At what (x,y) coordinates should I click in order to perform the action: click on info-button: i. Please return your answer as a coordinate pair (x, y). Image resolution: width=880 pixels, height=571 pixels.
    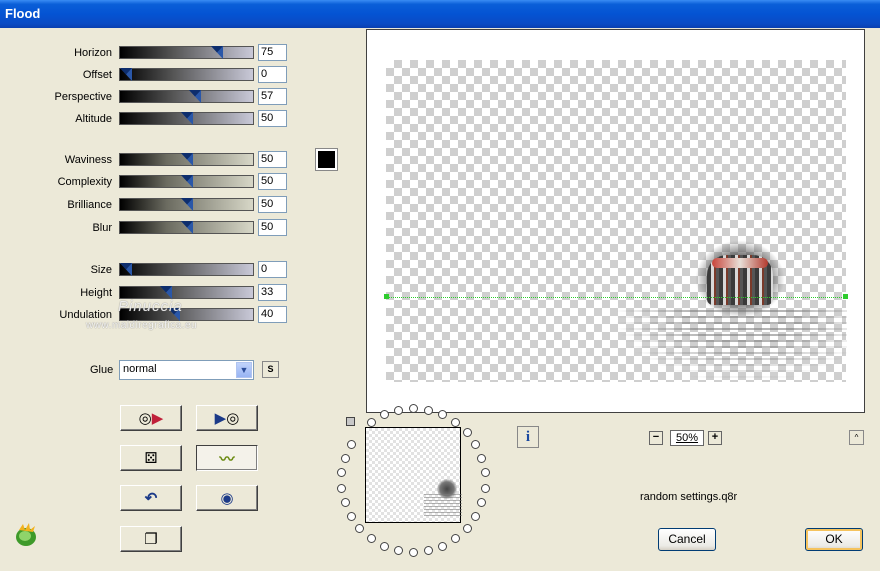
    Looking at the image, I should click on (528, 437).